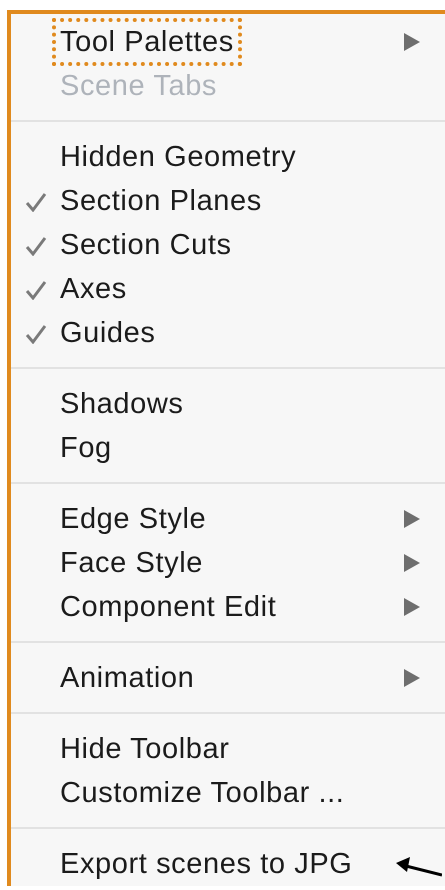 The height and width of the screenshot is (890, 445). Describe the element at coordinates (93, 289) in the screenshot. I see `menu-item: Axes` at that location.